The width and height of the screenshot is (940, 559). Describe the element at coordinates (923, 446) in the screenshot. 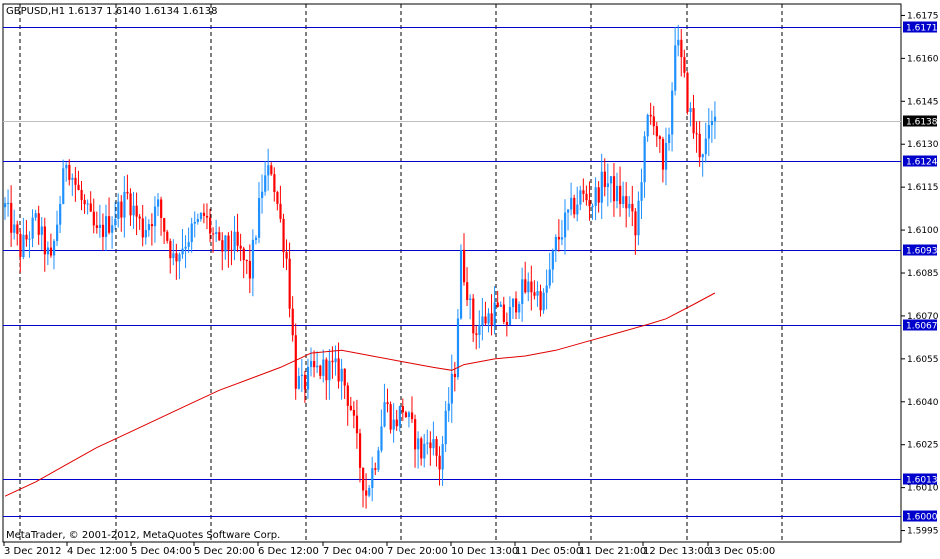

I see `price-tick-label: 1.6025` at that location.